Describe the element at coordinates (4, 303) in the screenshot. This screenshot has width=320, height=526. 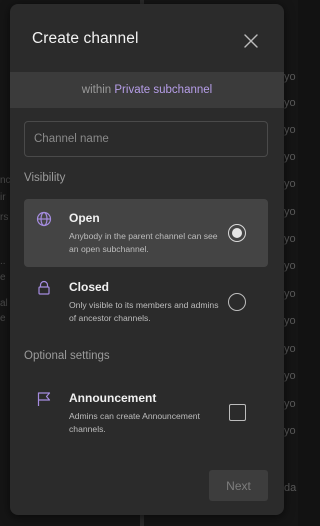
I see `background-text: al` at that location.